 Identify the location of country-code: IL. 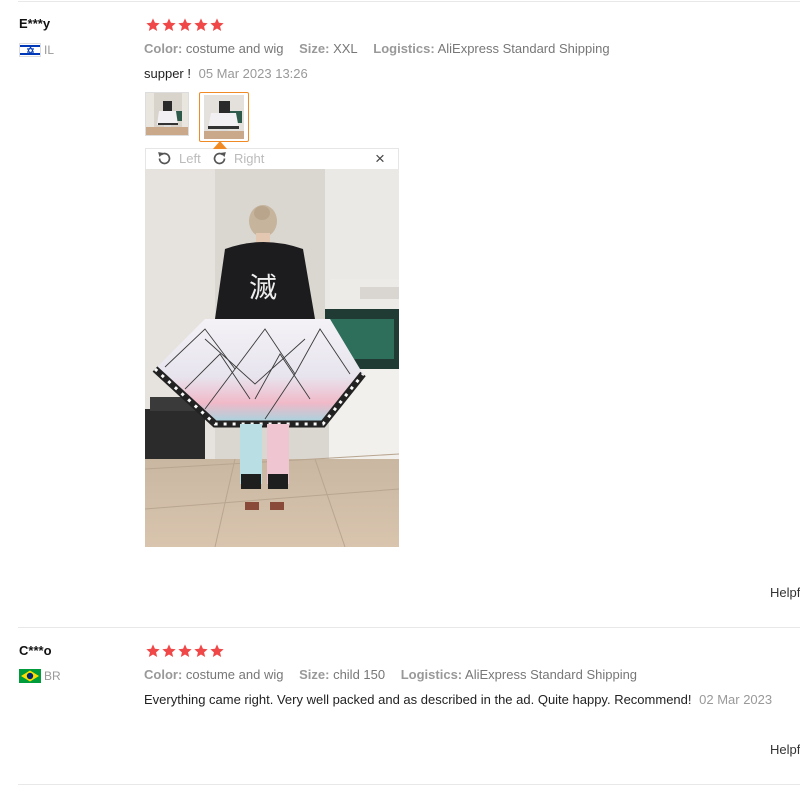
(49, 50).